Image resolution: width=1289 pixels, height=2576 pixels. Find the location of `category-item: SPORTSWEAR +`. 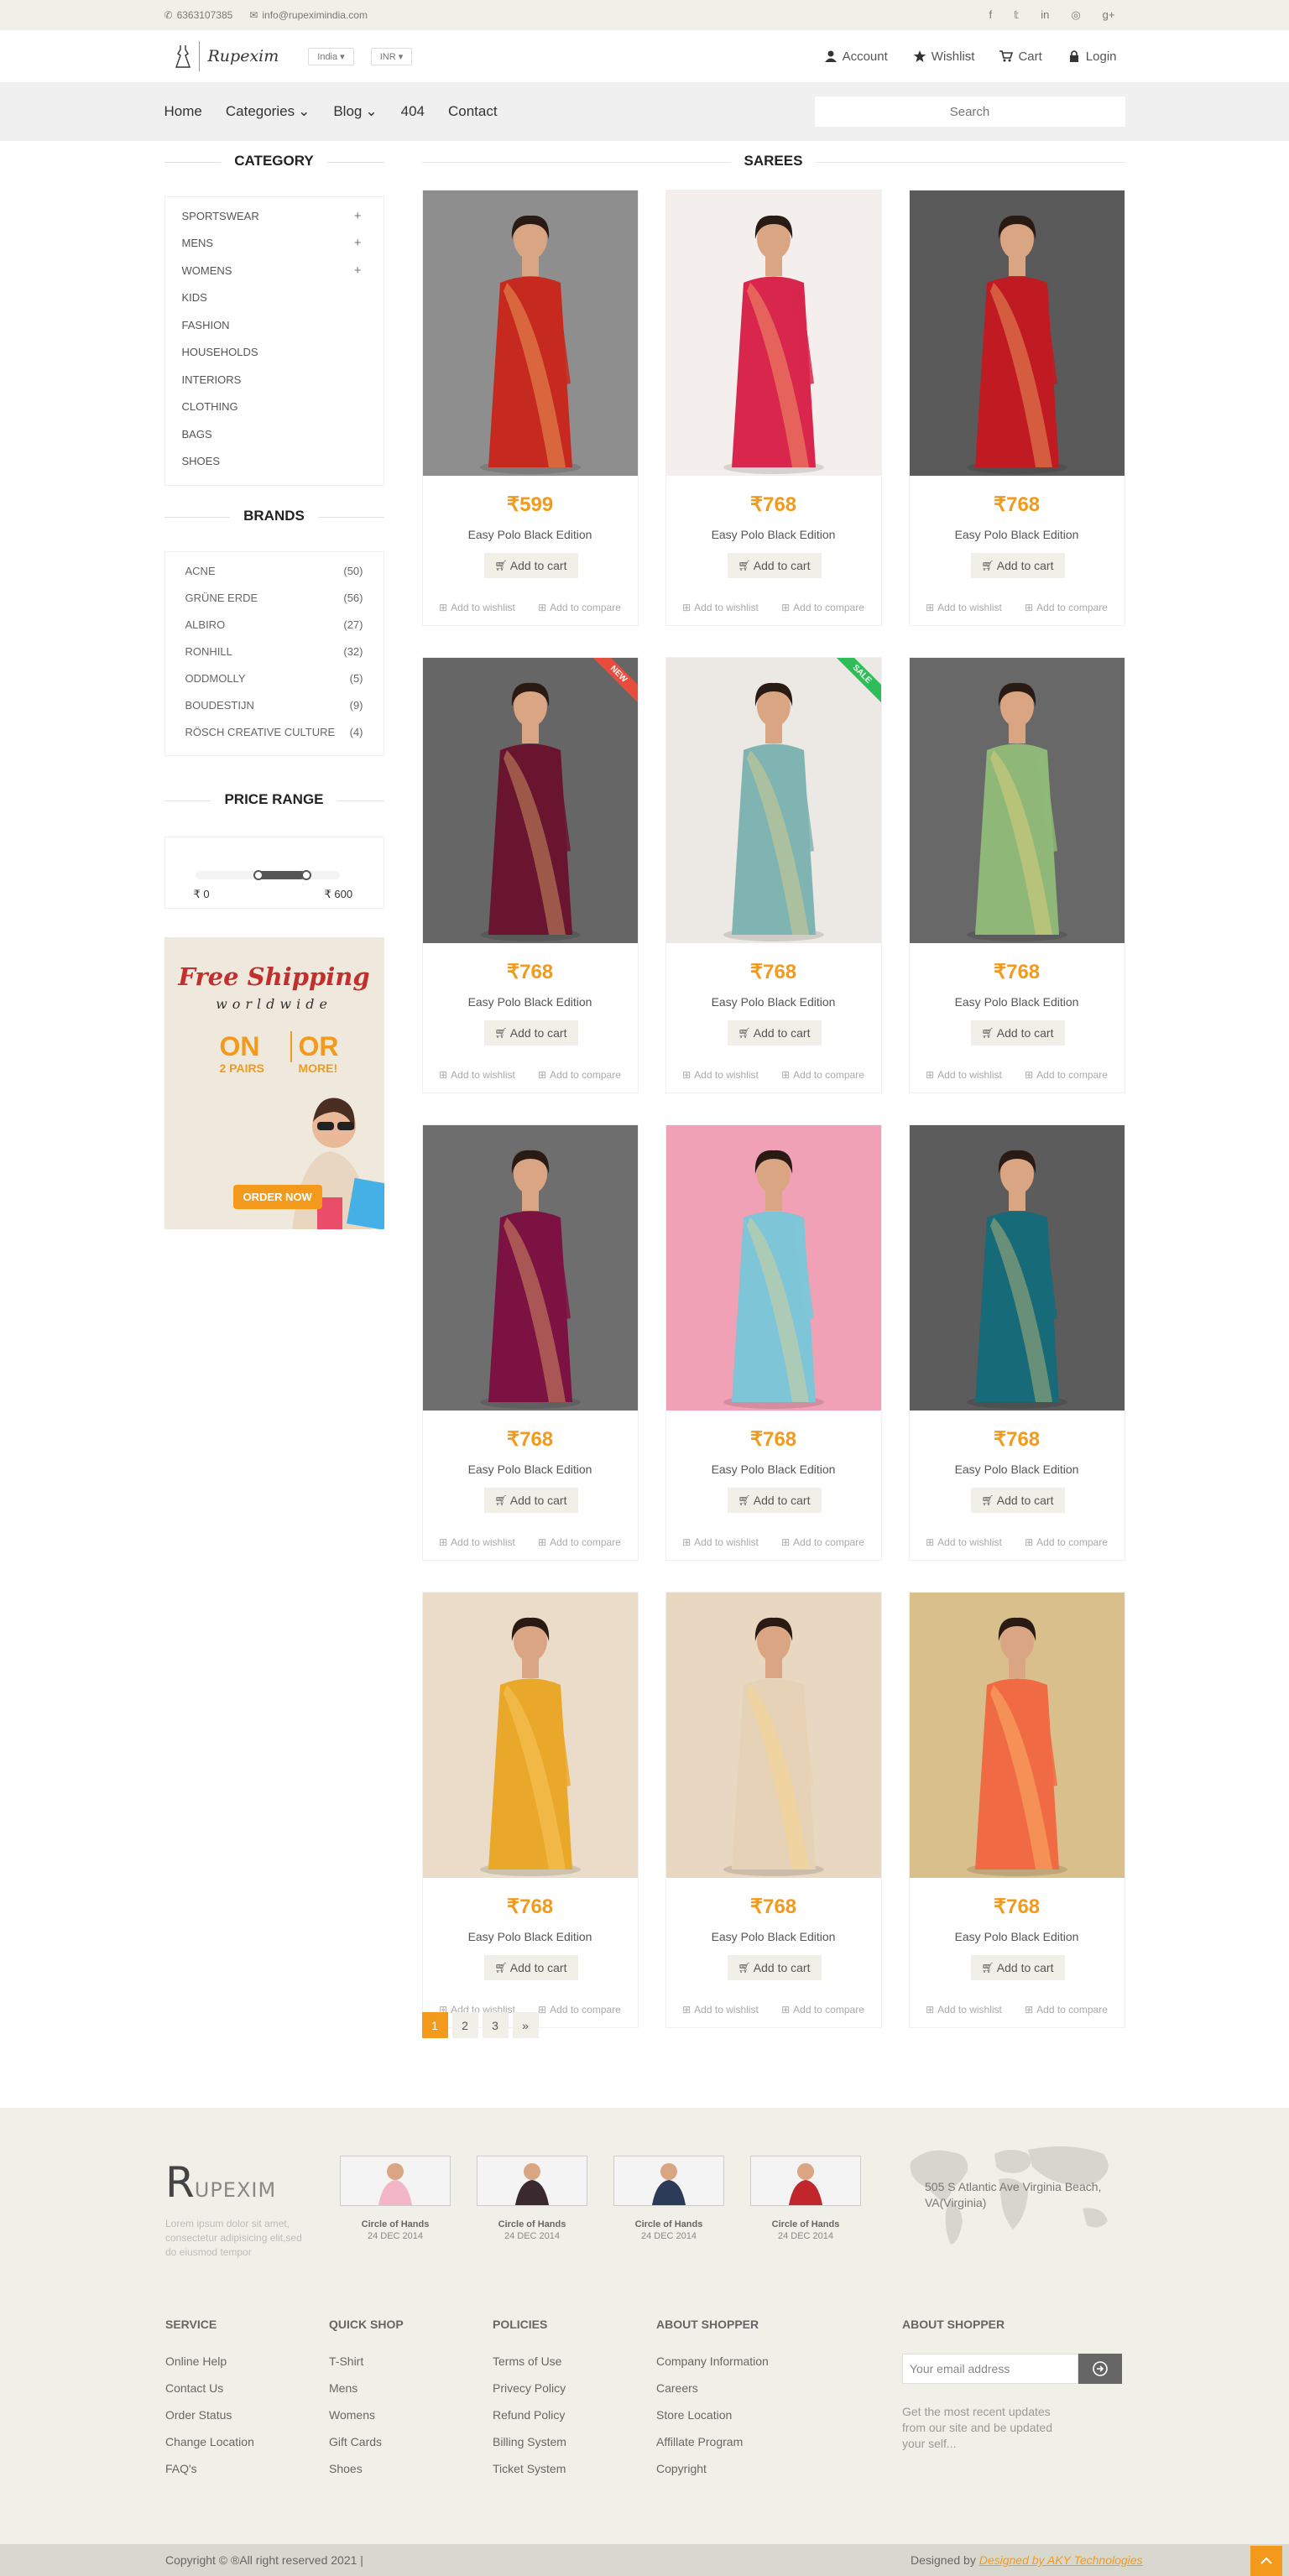

category-item: SPORTSWEAR + is located at coordinates (274, 216).